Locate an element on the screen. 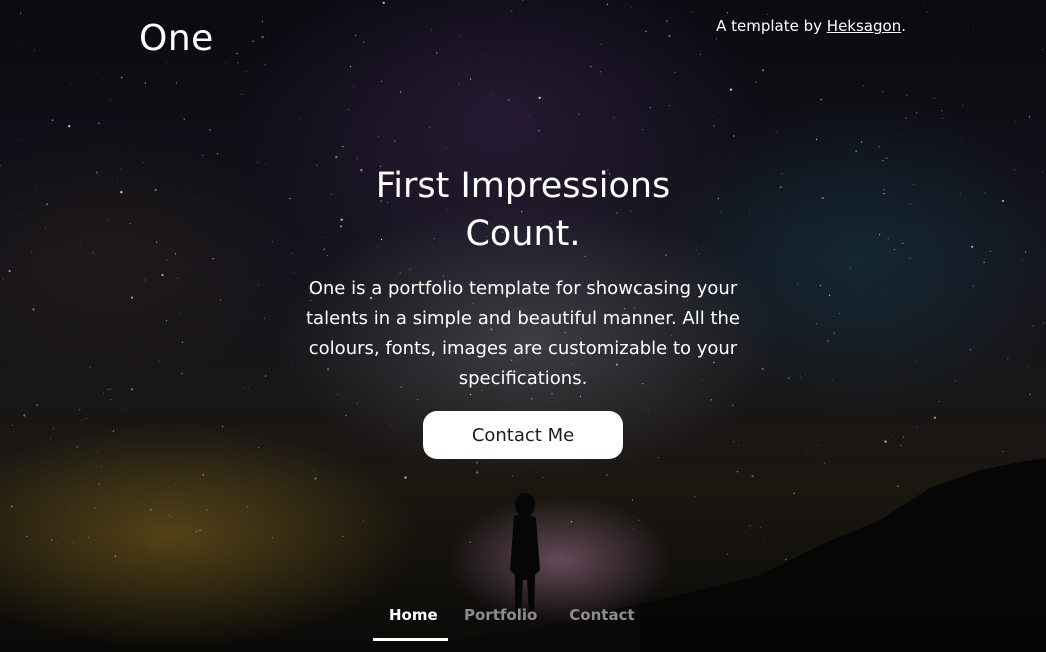 The height and width of the screenshot is (652, 1046). nav-item-portfolio: Portfolio is located at coordinates (500, 618).